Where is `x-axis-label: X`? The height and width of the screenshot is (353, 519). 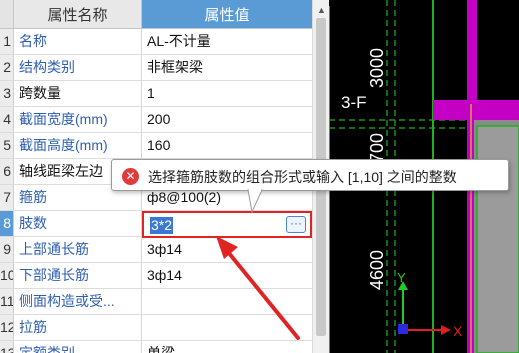
x-axis-label: X is located at coordinates (458, 331).